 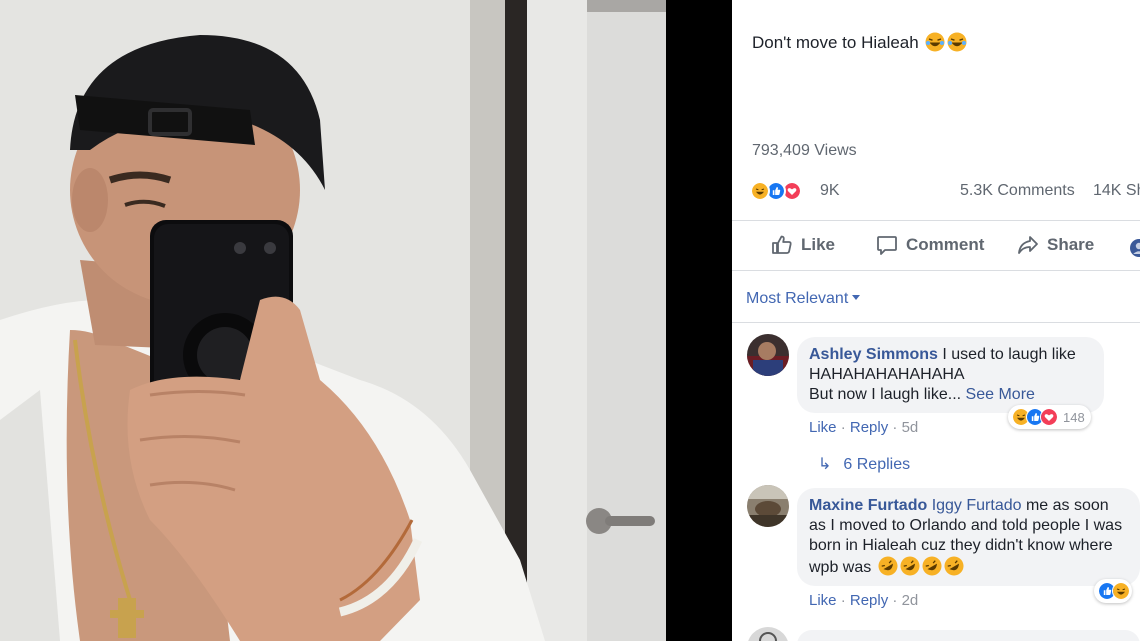 What do you see at coordinates (945, 244) in the screenshot?
I see `comment-button-label: Comment` at bounding box center [945, 244].